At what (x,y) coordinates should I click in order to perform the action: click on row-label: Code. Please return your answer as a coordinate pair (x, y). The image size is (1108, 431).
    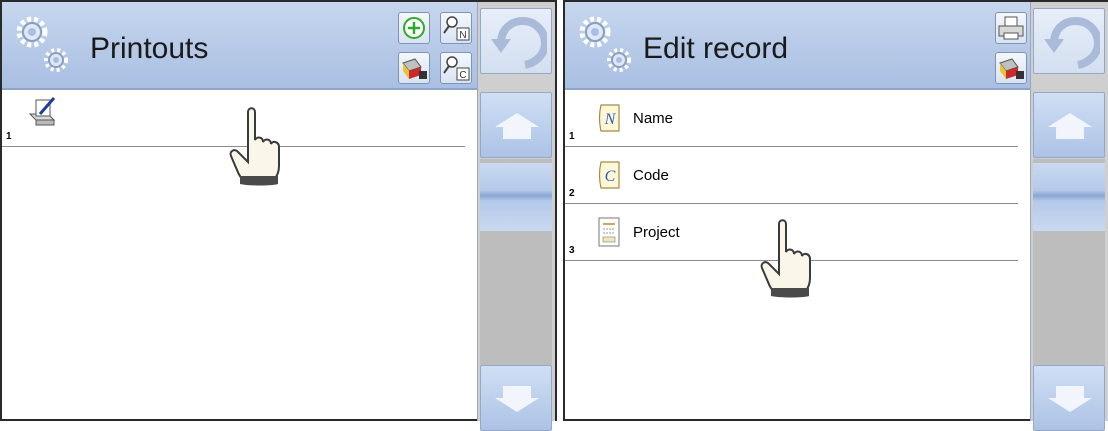
    Looking at the image, I should click on (651, 175).